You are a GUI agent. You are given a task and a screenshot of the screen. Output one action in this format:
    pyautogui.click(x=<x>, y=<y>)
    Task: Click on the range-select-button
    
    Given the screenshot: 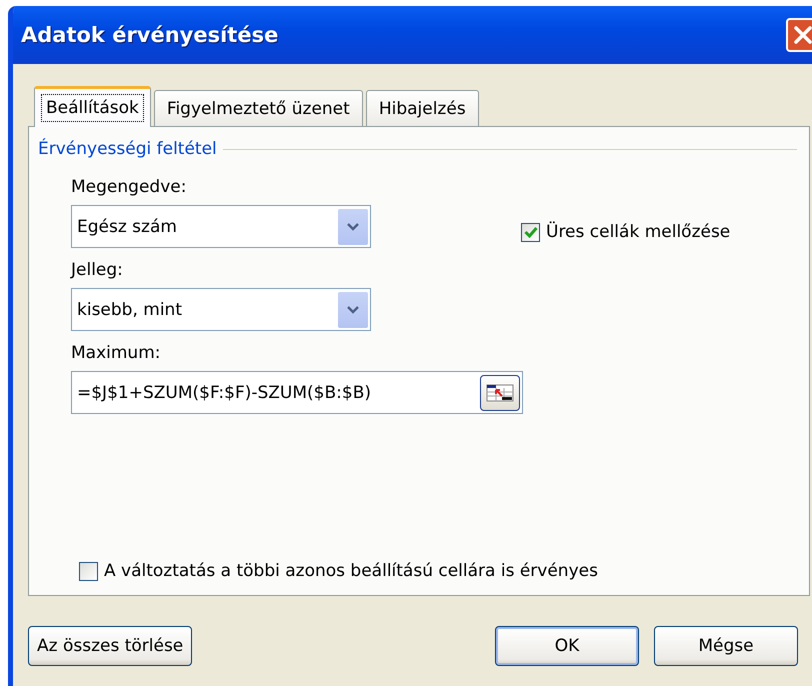 What is the action you would take?
    pyautogui.click(x=500, y=392)
    